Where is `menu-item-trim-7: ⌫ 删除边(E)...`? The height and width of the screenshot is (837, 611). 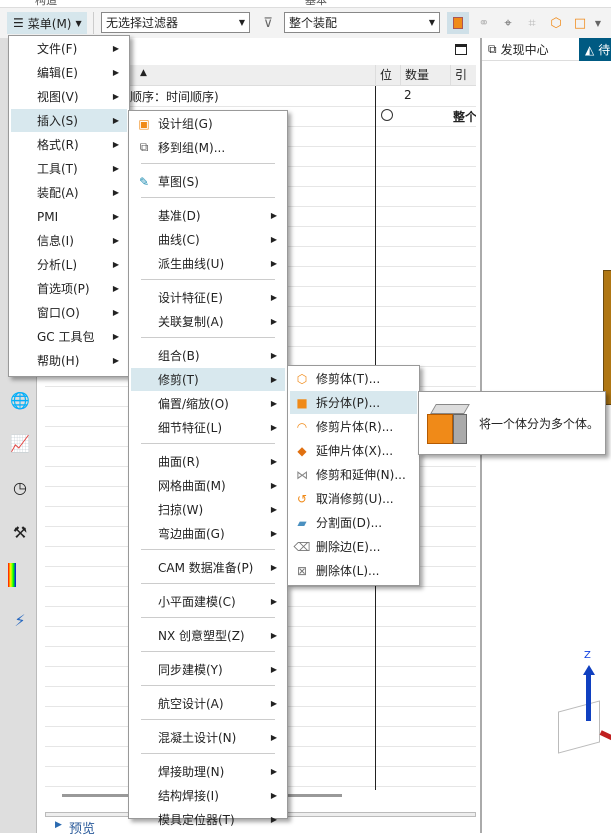 menu-item-trim-7: ⌫ 删除边(E)... is located at coordinates (353, 546).